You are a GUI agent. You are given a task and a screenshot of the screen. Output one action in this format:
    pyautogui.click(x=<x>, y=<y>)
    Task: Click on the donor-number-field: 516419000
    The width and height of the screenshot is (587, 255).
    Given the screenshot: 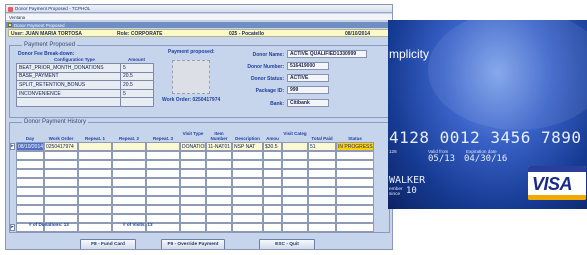 What is the action you would take?
    pyautogui.click(x=308, y=66)
    